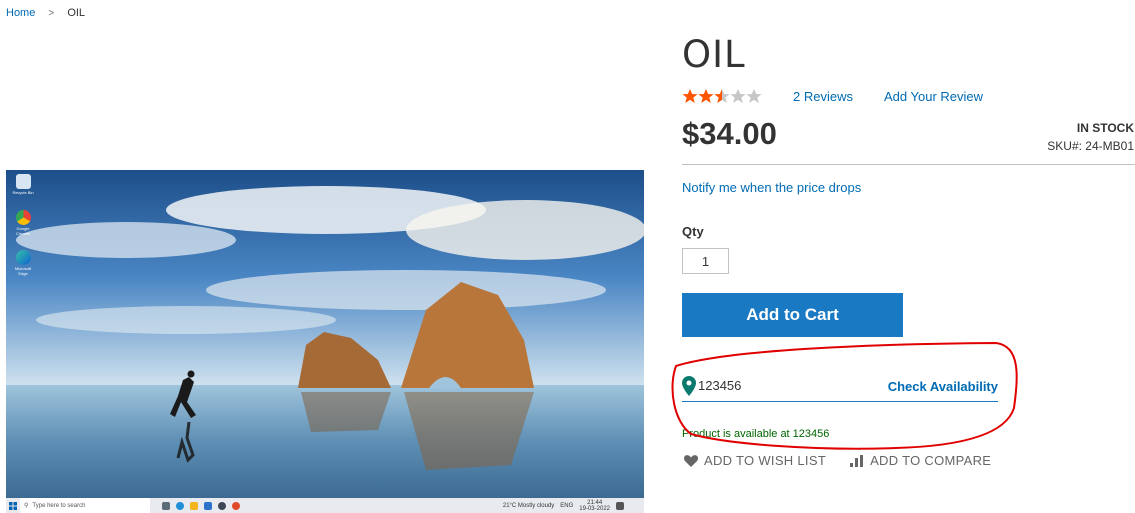  Describe the element at coordinates (222, 505) in the screenshot. I see `taskbar-app-icon` at that location.